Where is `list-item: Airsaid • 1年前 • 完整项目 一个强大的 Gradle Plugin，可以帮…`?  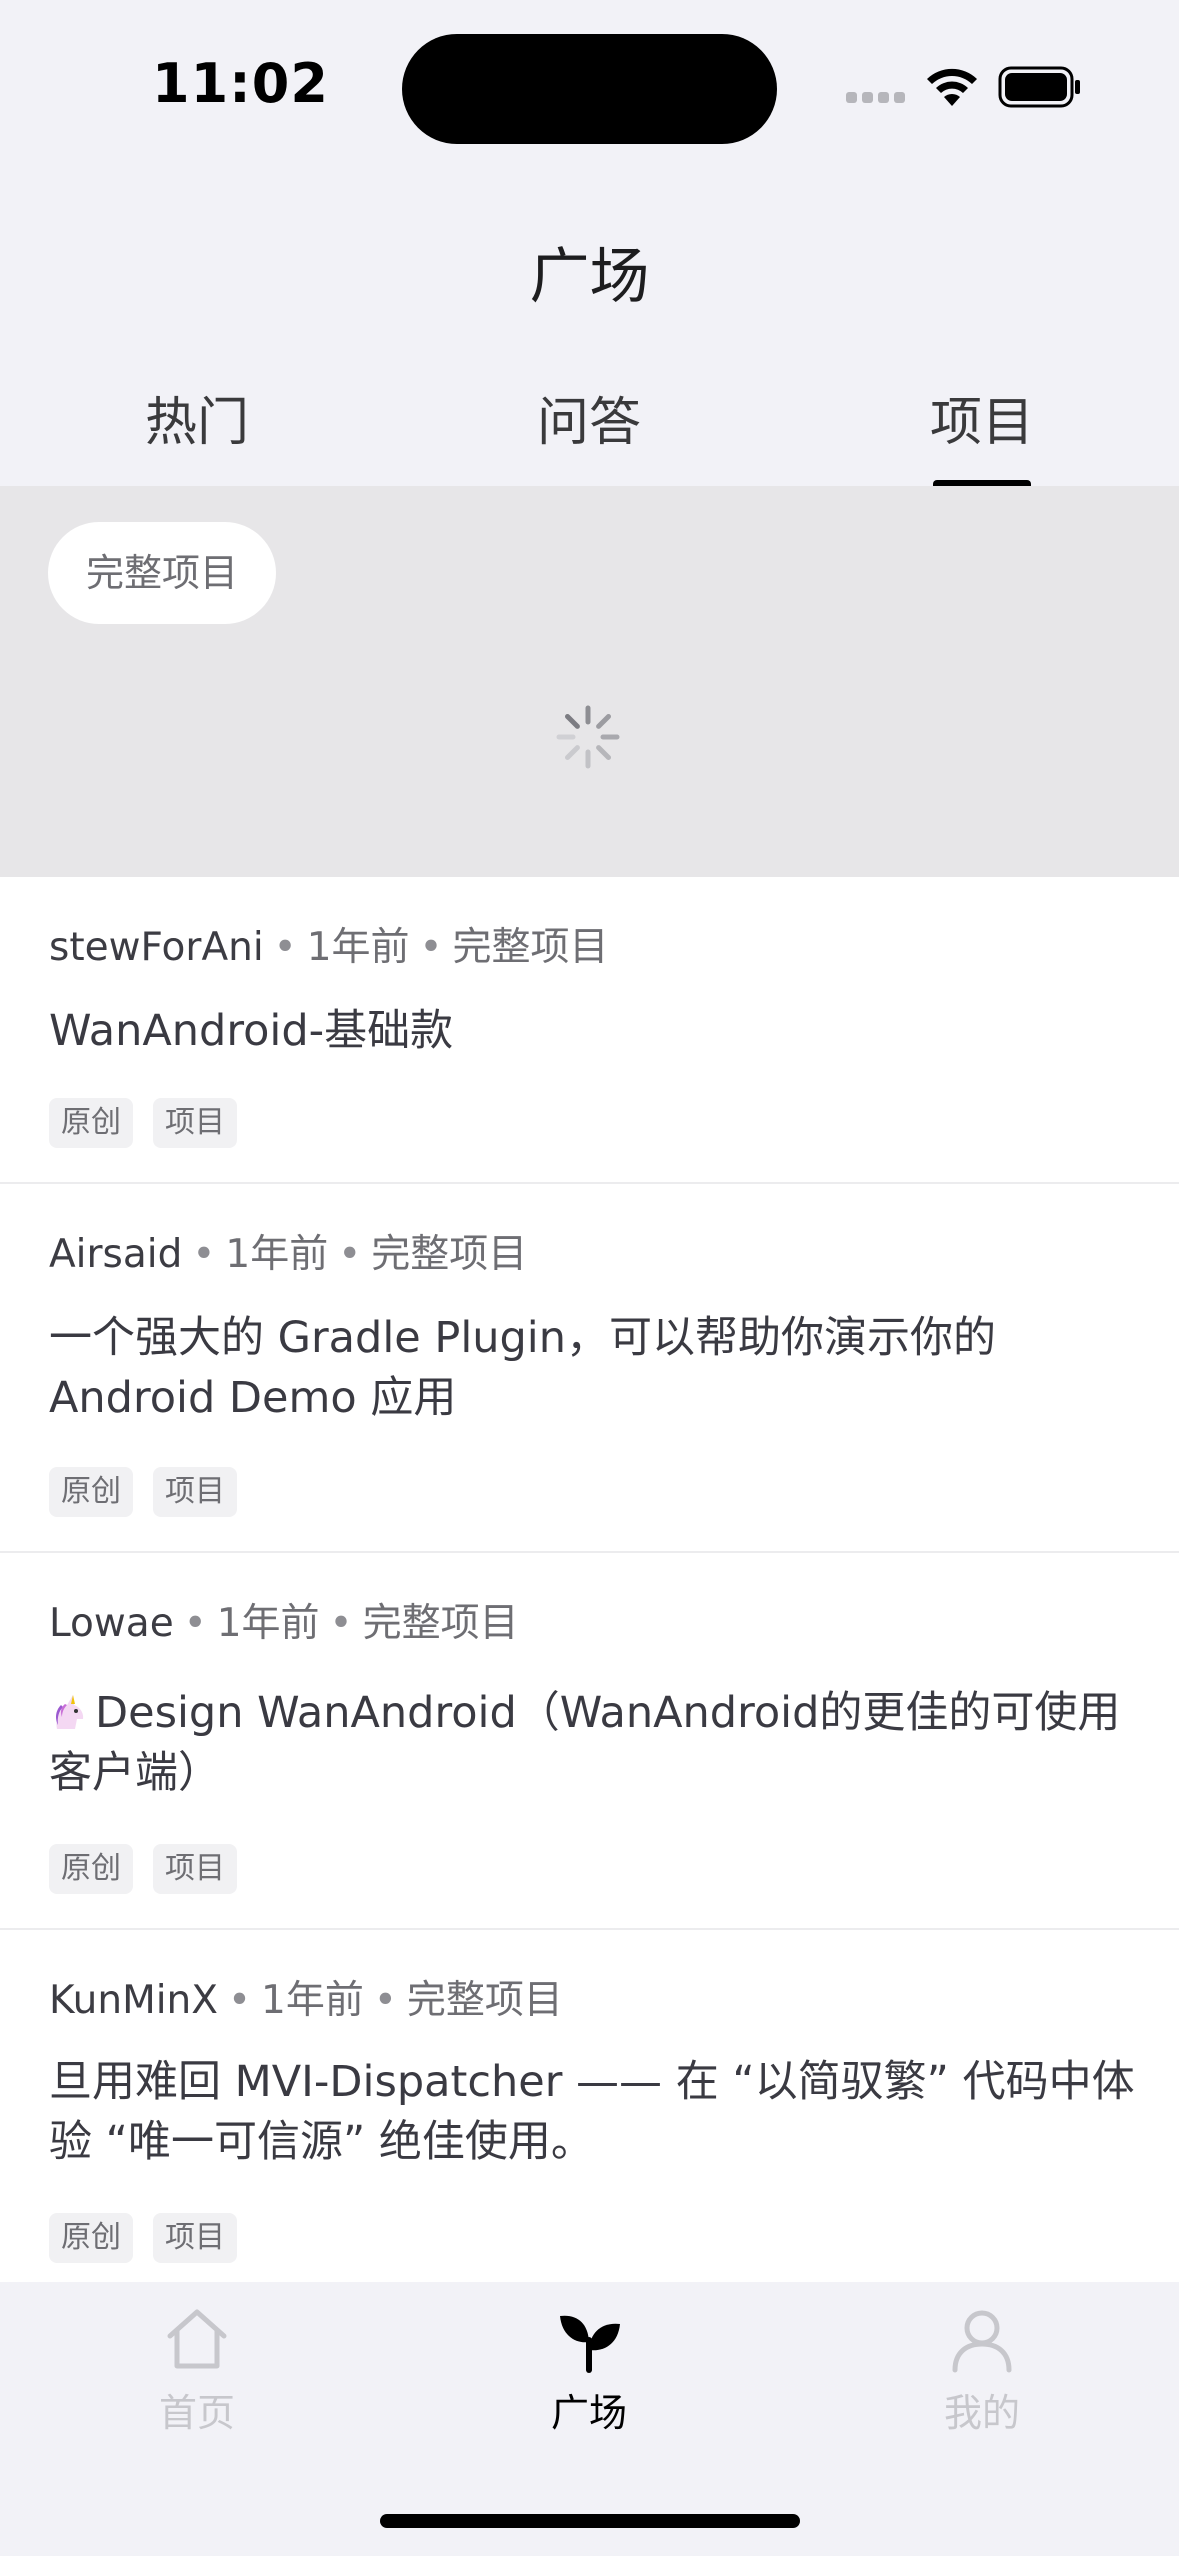
list-item: Airsaid • 1年前 • 完整项目 一个强大的 Gradle Plugin，可以帮… is located at coordinates (589, 1368).